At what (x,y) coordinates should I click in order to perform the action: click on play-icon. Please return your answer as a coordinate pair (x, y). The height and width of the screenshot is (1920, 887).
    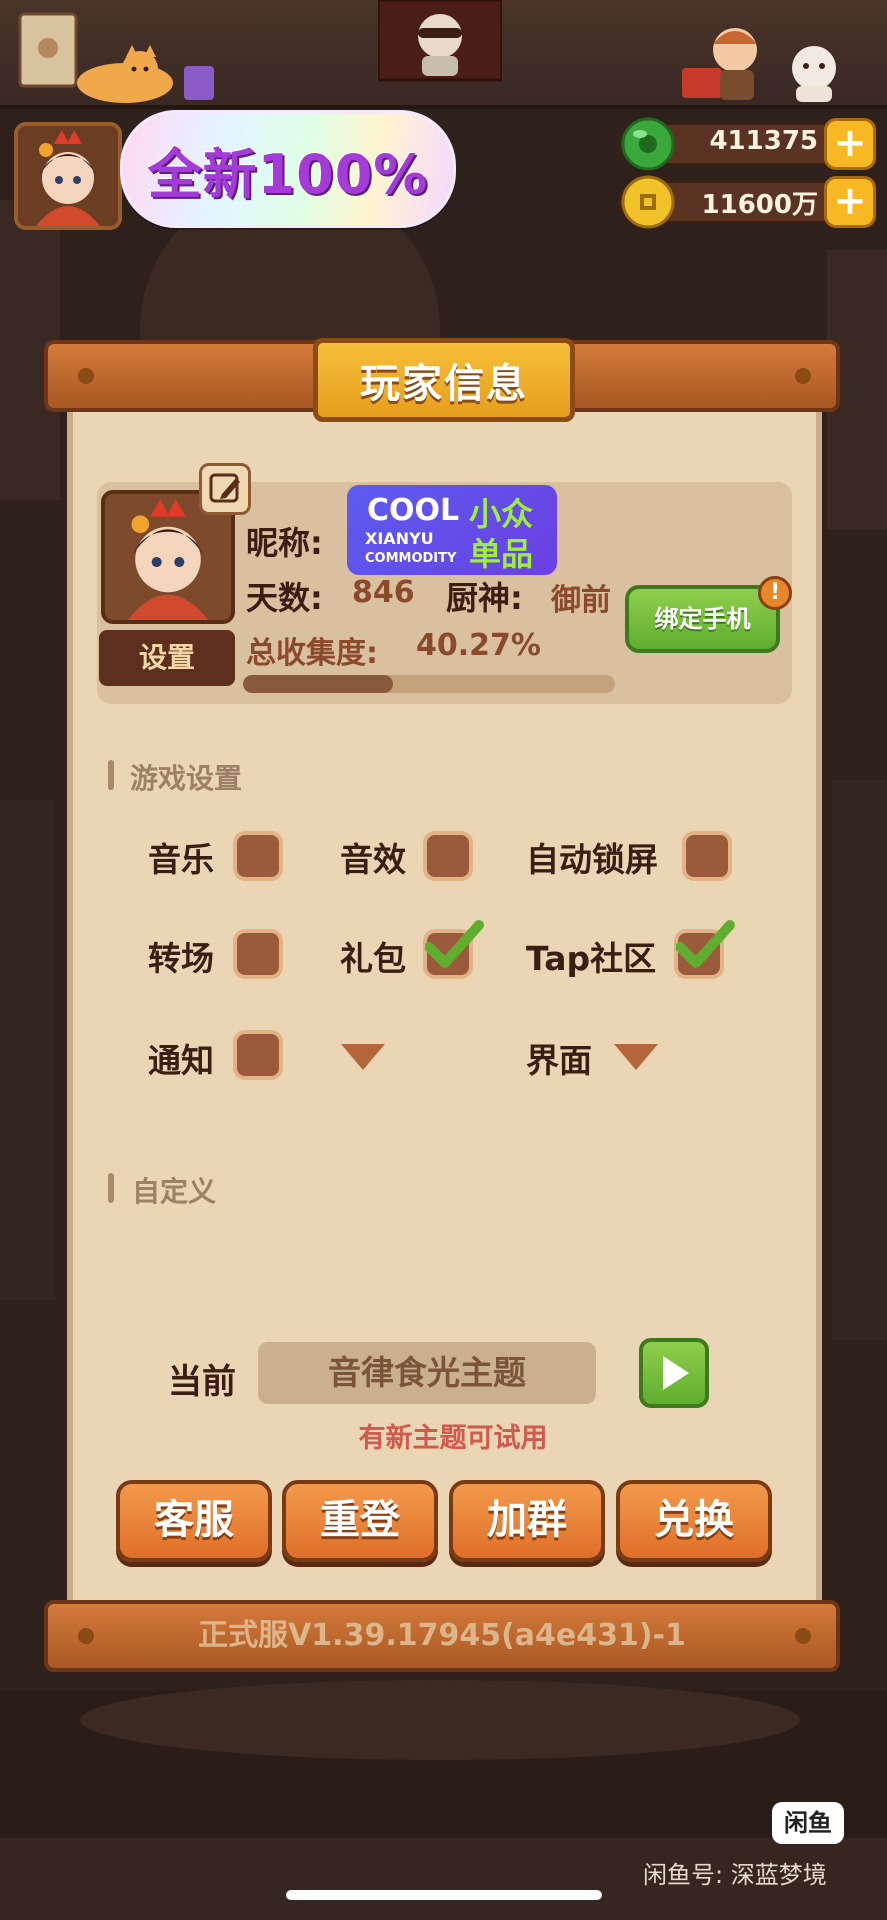
    Looking at the image, I should click on (676, 1373).